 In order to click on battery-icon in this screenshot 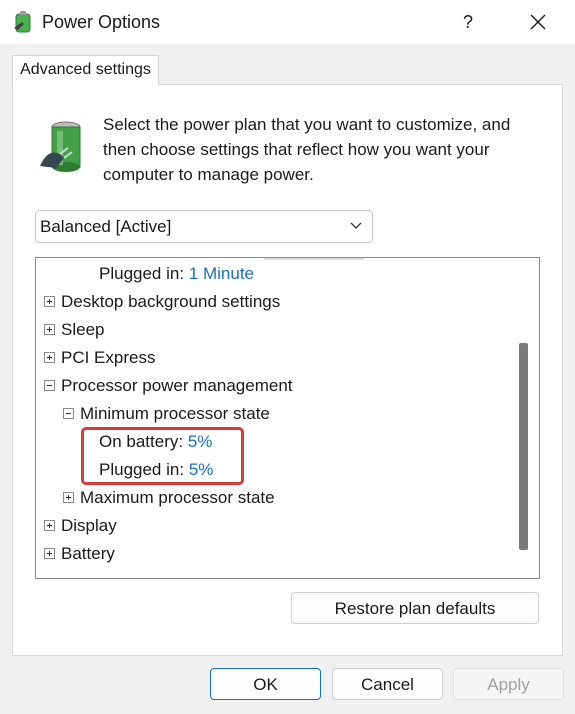, I will do `click(60, 146)`.